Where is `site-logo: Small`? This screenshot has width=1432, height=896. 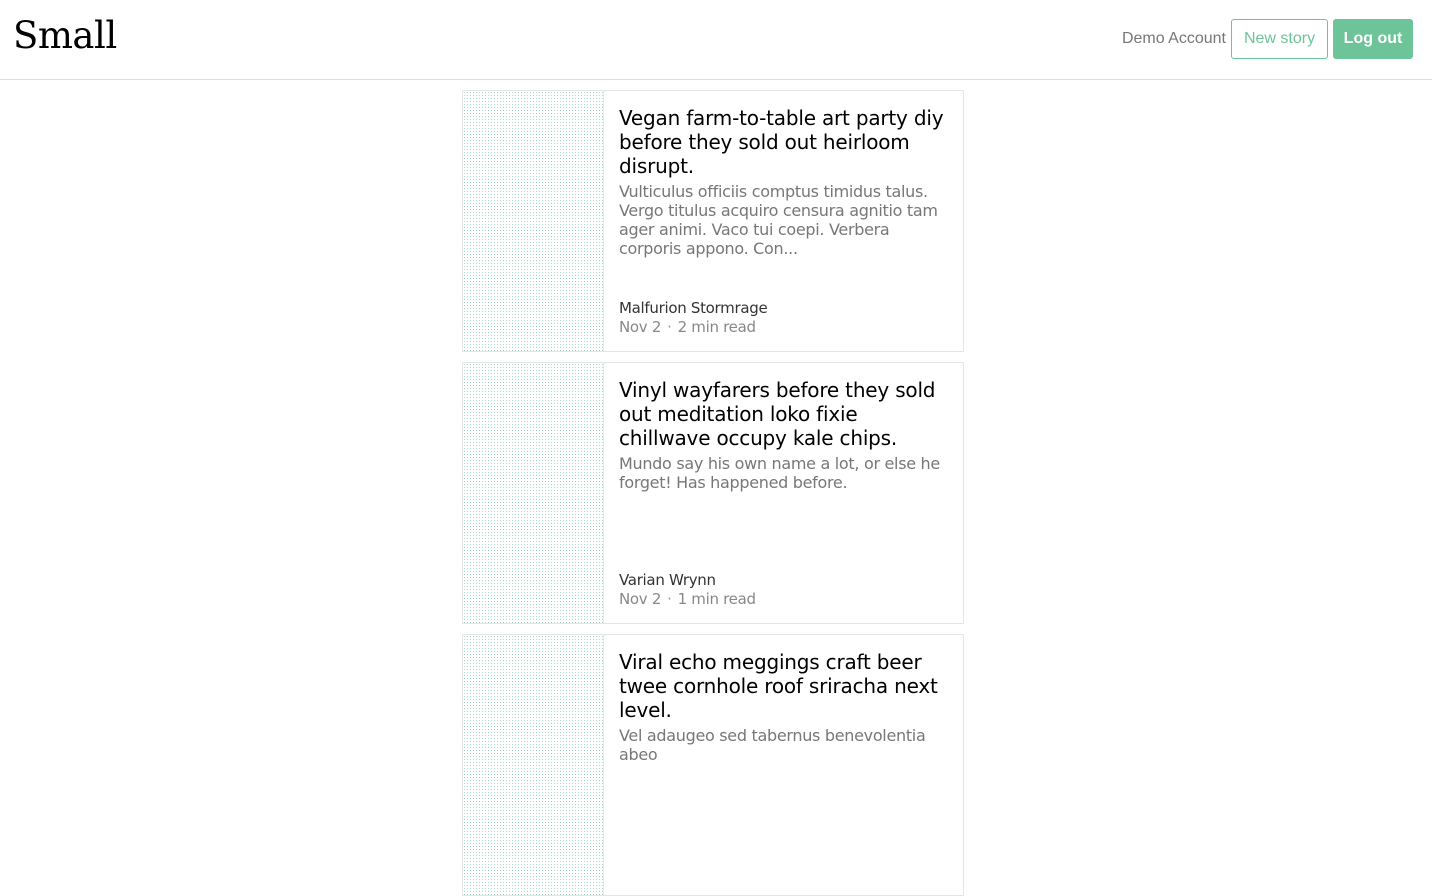 site-logo: Small is located at coordinates (65, 36).